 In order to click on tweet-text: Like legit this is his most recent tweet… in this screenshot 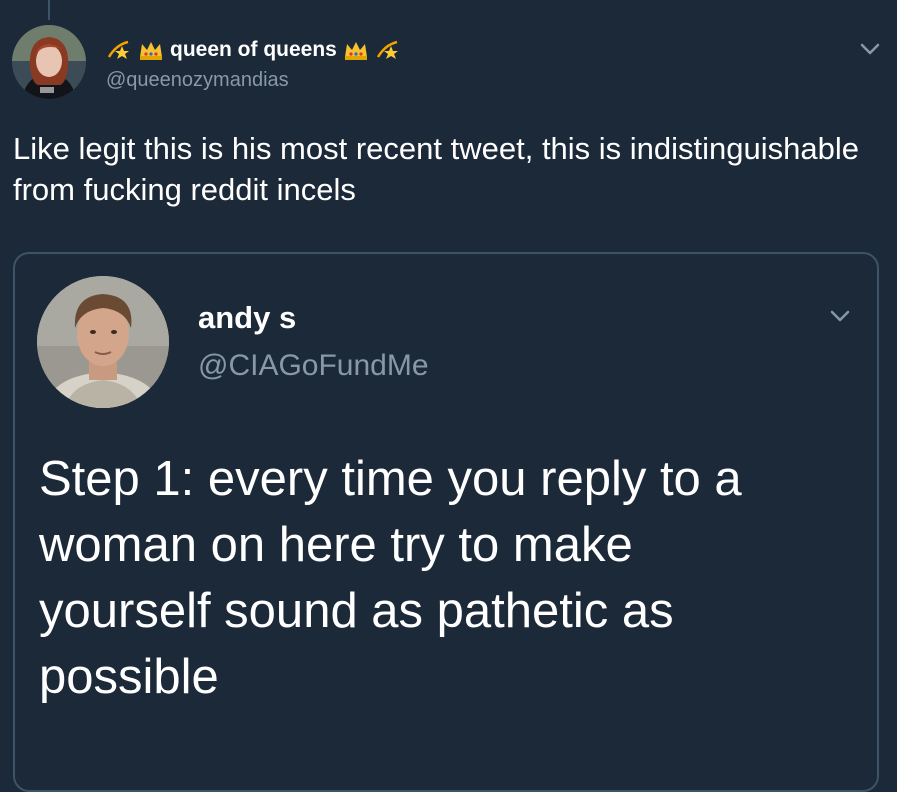, I will do `click(436, 169)`.